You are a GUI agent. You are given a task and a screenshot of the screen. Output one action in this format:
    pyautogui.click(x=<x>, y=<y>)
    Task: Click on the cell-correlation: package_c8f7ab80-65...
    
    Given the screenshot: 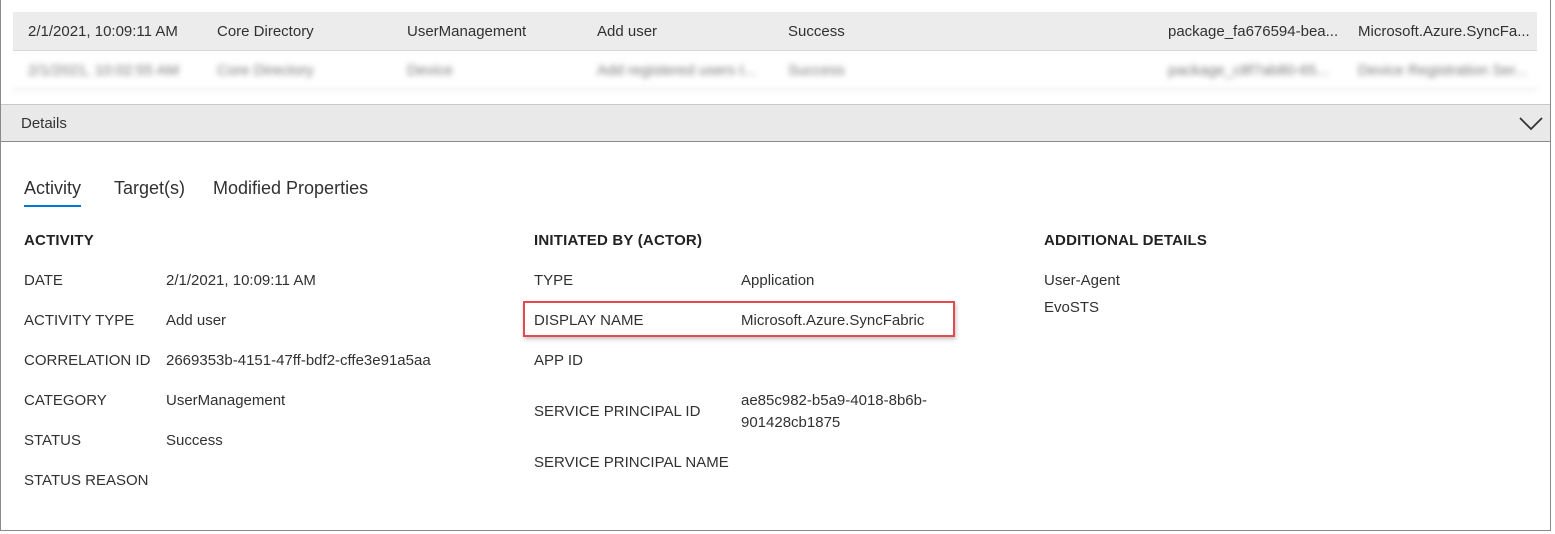 What is the action you would take?
    pyautogui.click(x=1248, y=70)
    